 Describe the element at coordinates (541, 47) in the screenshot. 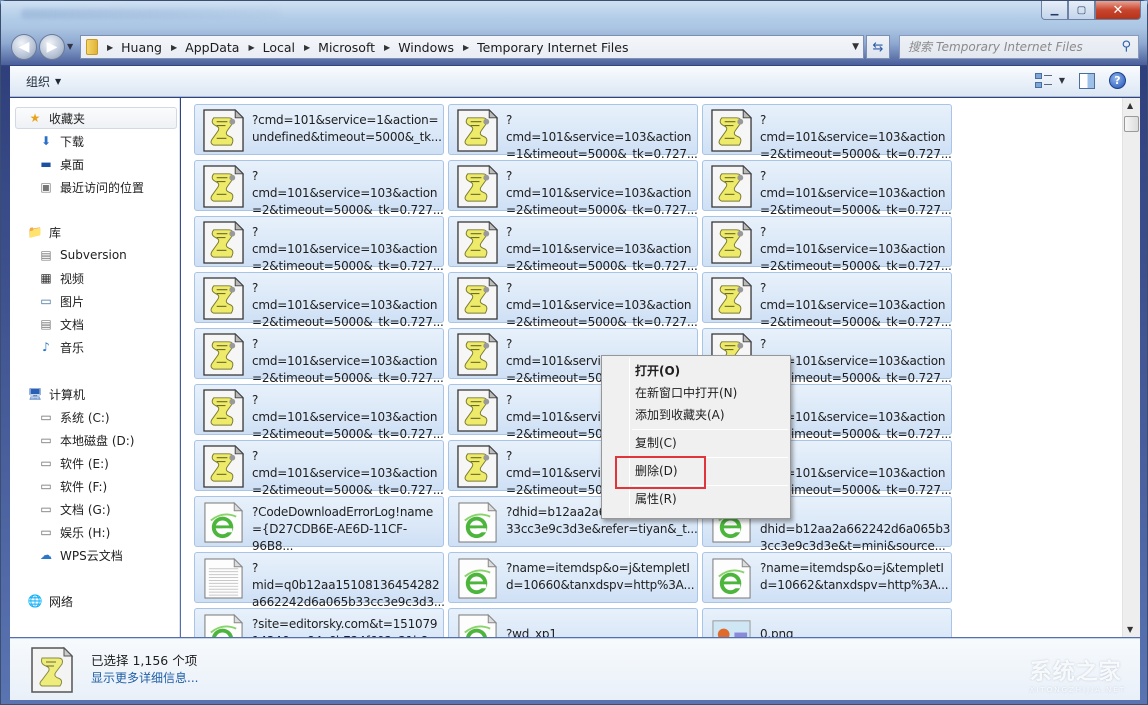

I see `breadcrumb-item: ▶ Temporary Internet Files` at that location.